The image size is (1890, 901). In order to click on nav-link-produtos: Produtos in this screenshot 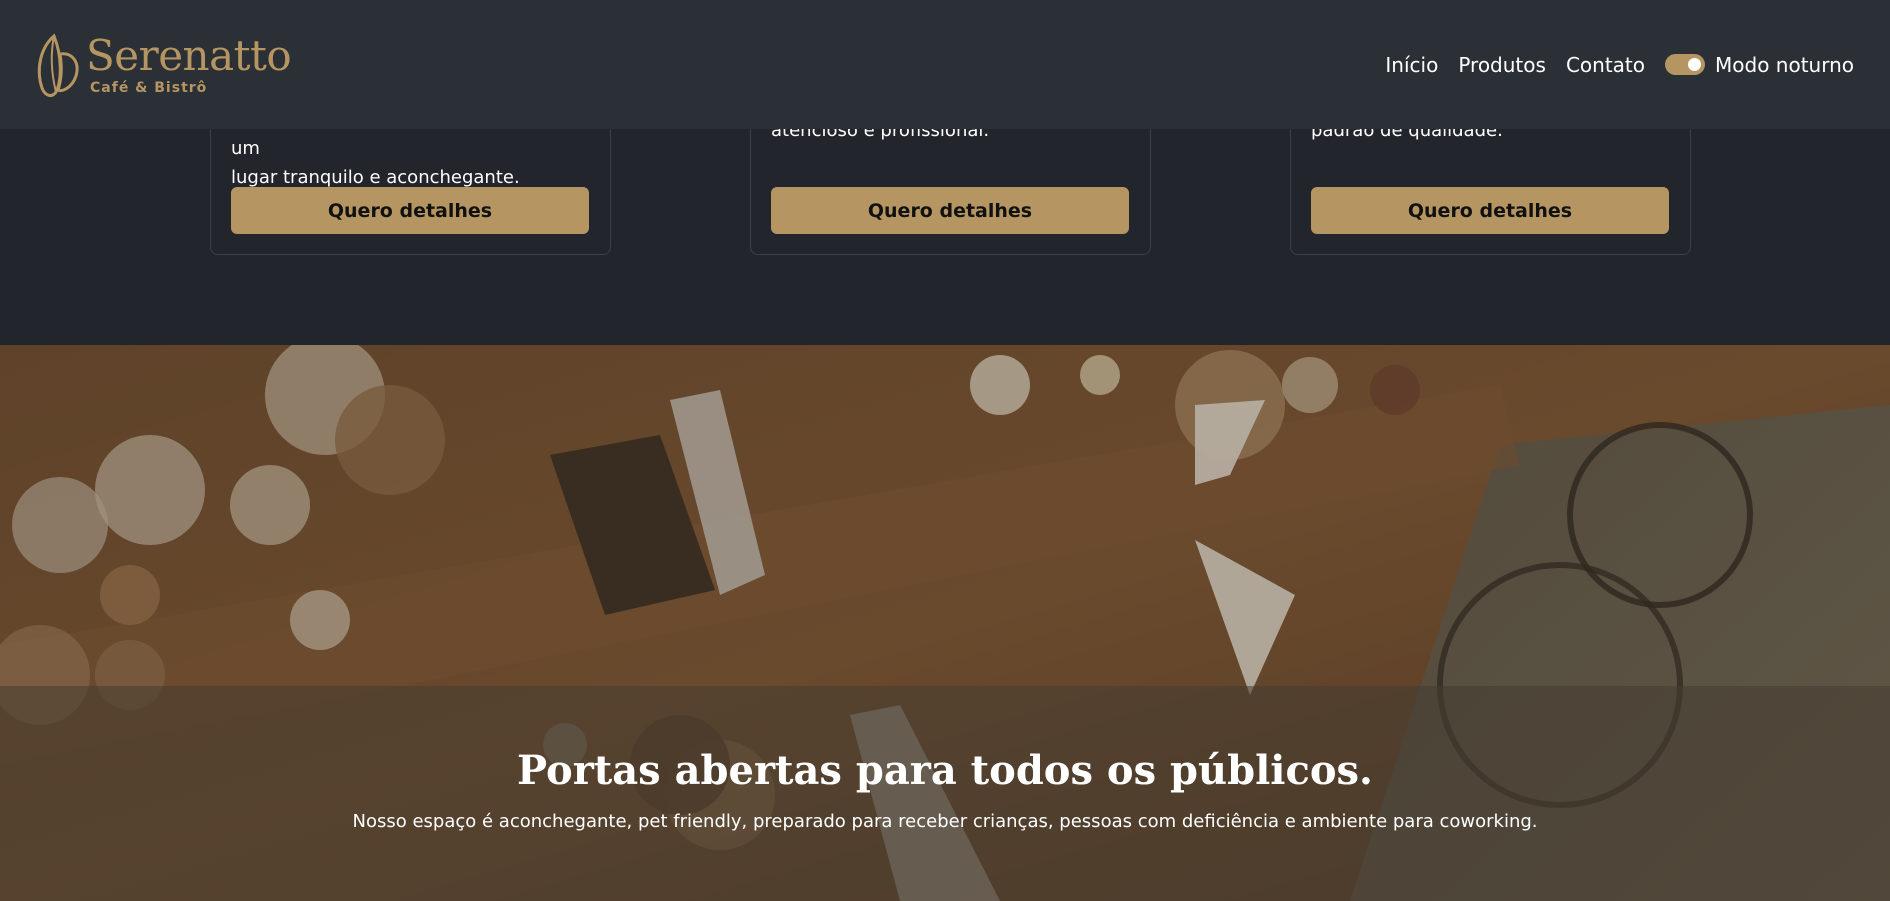, I will do `click(1502, 65)`.